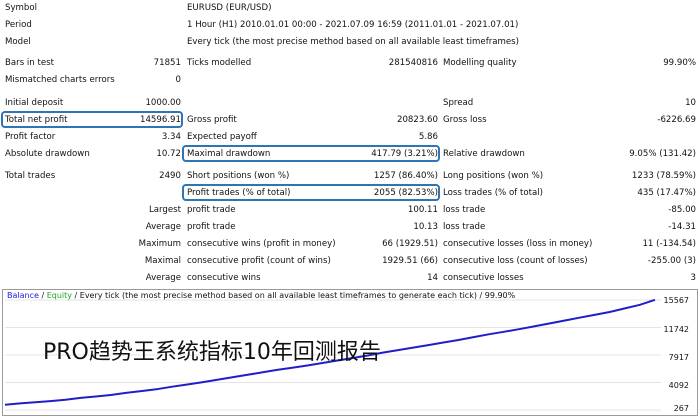 The image size is (700, 419). I want to click on absolute-drawdown-value: 10.72, so click(168, 154).